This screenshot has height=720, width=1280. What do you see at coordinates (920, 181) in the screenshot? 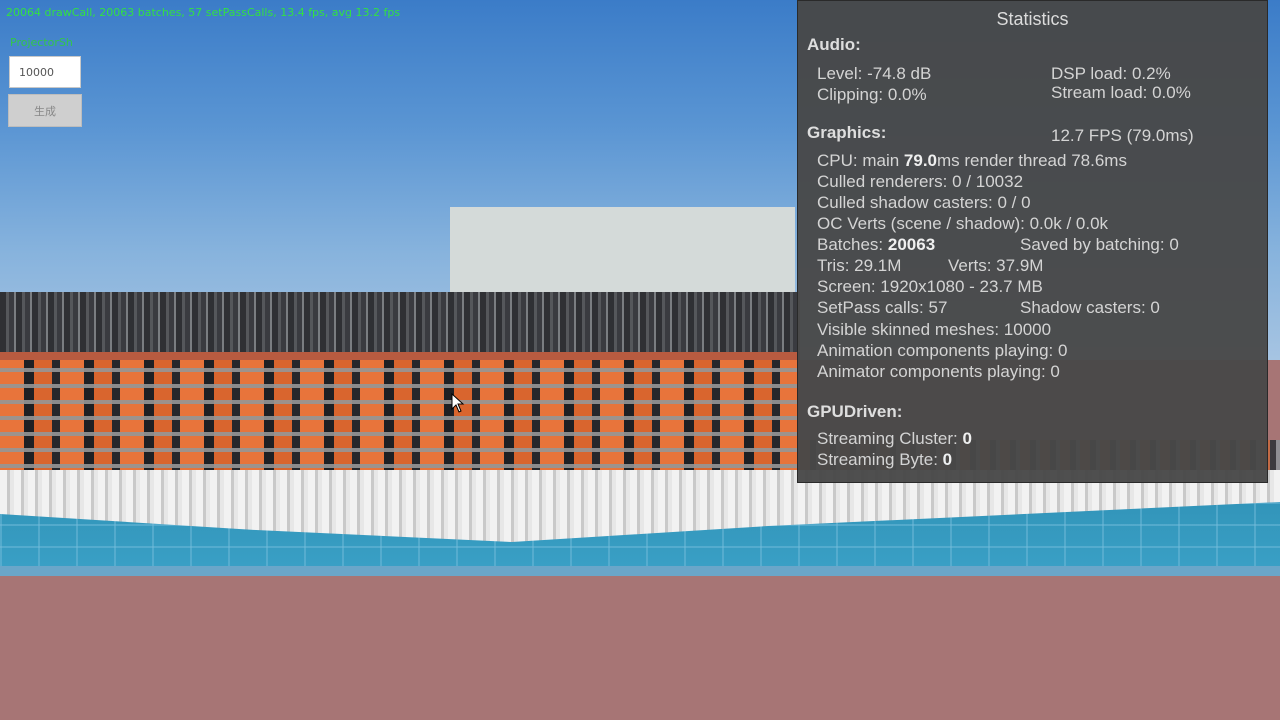
I see `graphics-culled-renderers: Culled renderers: 0 / 10032` at bounding box center [920, 181].